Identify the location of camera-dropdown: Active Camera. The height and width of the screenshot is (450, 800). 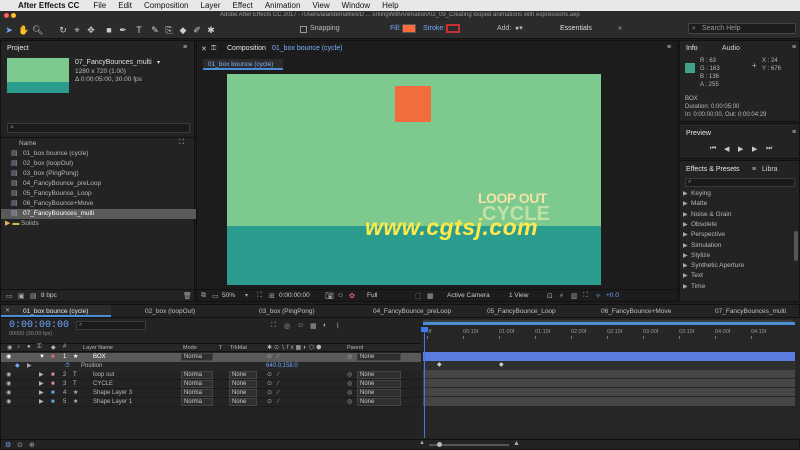
(468, 295).